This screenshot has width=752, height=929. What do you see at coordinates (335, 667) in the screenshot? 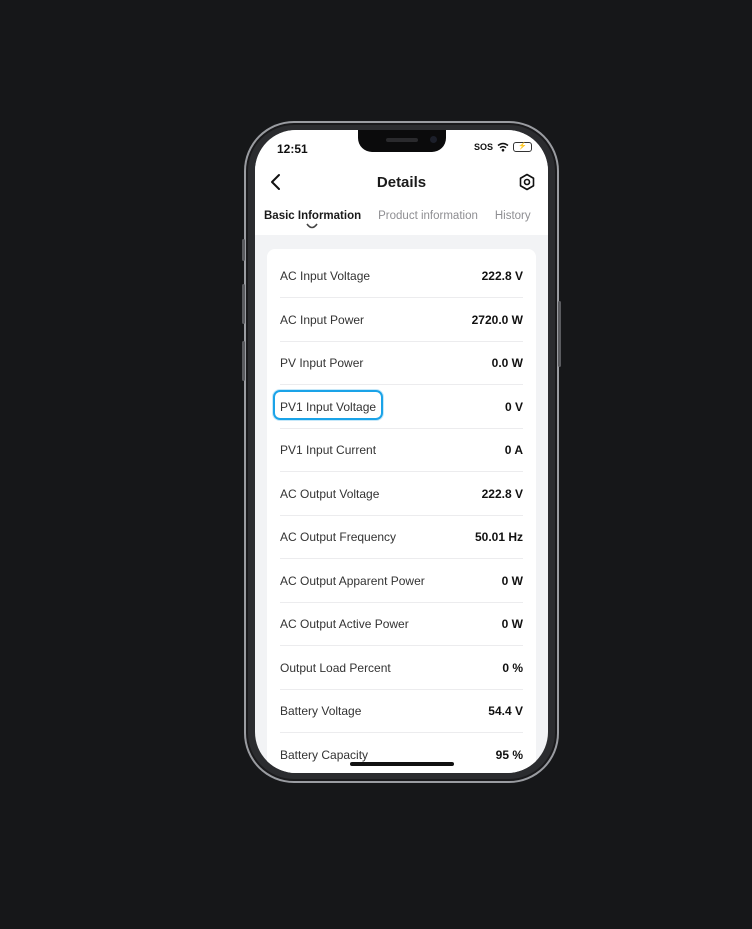
I see `row-label: Output Load Percent` at bounding box center [335, 667].